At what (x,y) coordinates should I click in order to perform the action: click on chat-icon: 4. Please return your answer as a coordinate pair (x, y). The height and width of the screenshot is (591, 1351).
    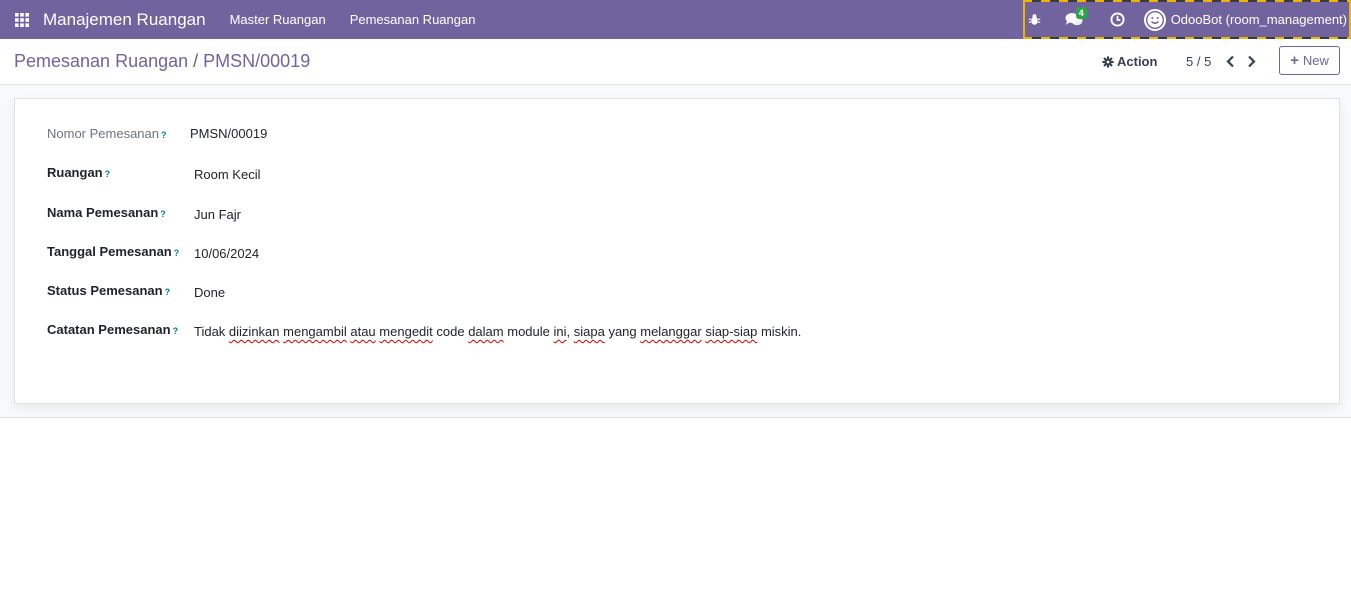
    Looking at the image, I should click on (1074, 19).